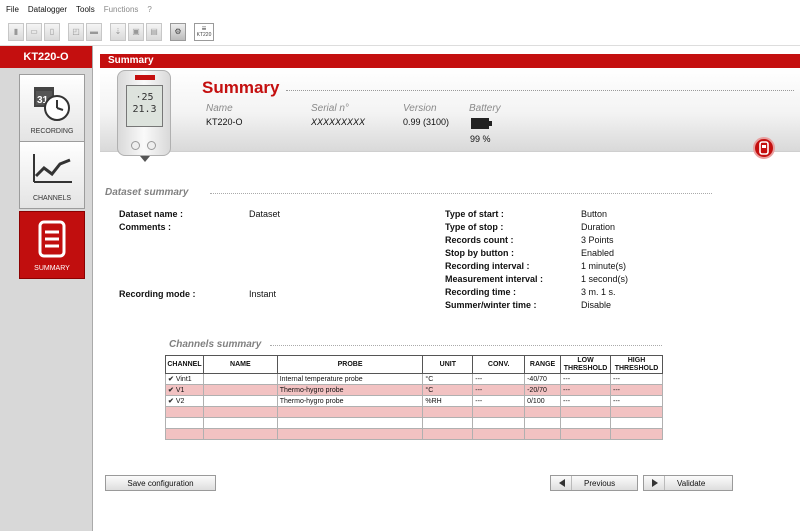 This screenshot has height=531, width=800. I want to click on recording-interval-label: Recording interval :, so click(487, 266).